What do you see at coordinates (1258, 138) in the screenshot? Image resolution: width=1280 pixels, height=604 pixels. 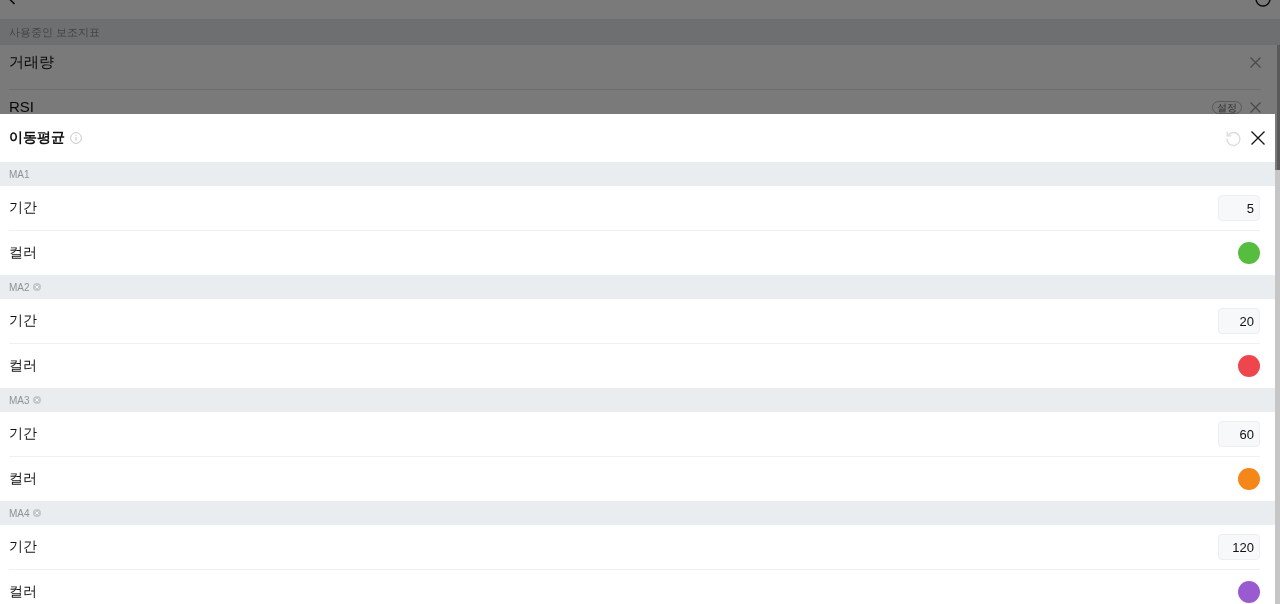 I see `close-icon` at bounding box center [1258, 138].